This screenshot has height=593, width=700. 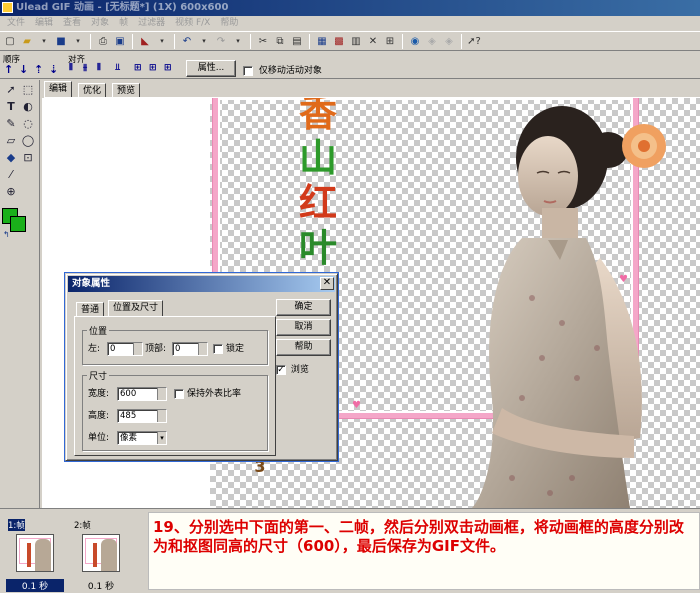 I want to click on menu-file: 文件, so click(x=16, y=23).